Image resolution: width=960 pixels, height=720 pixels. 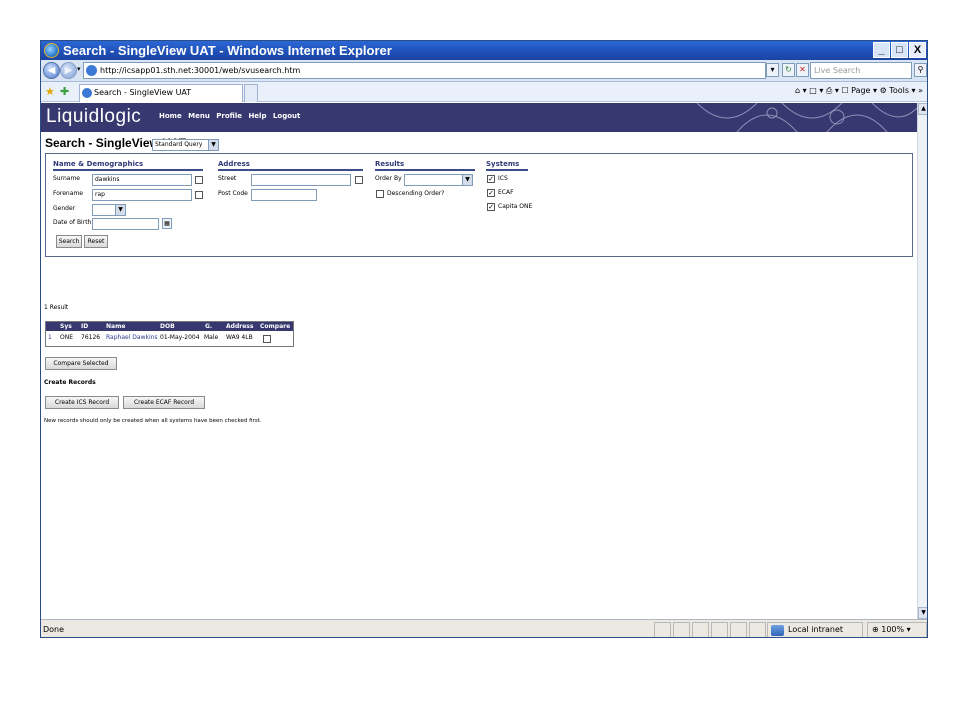 I want to click on internet-explorer-icon, so click(x=51, y=50).